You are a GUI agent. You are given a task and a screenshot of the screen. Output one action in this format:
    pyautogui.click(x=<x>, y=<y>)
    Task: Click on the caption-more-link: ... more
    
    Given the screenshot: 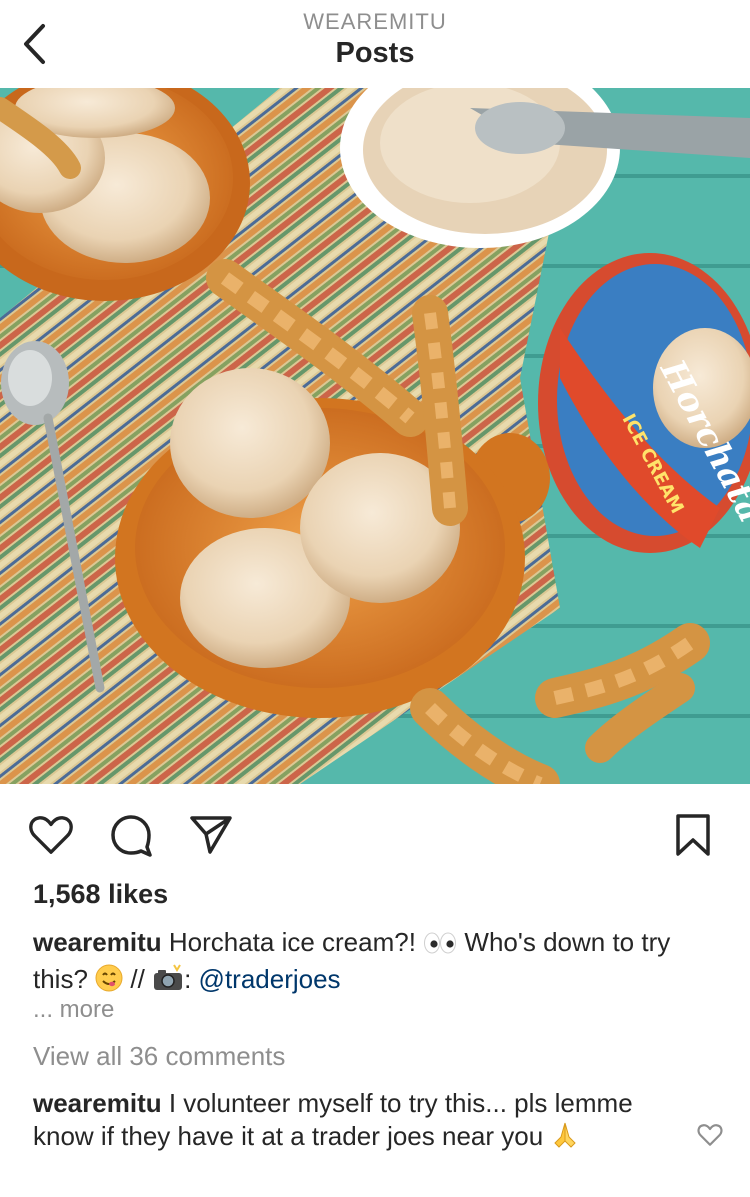 What is the action you would take?
    pyautogui.click(x=73, y=1010)
    